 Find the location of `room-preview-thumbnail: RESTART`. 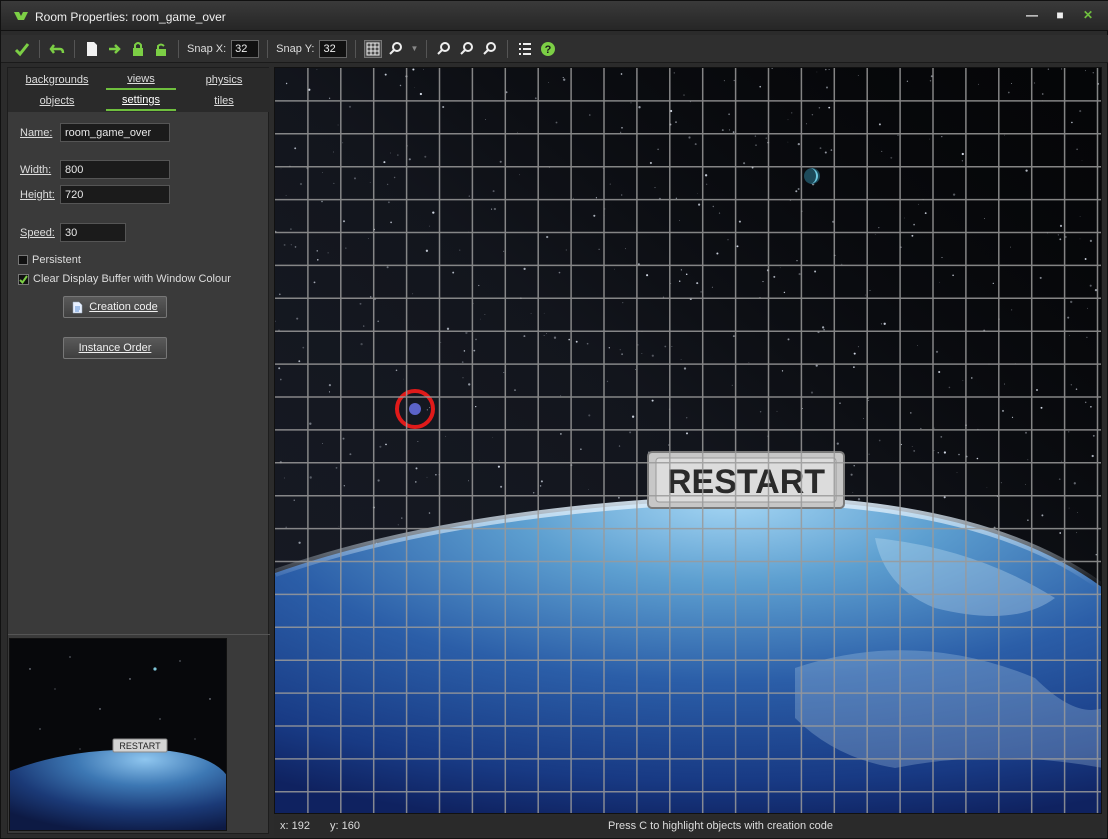

room-preview-thumbnail: RESTART is located at coordinates (118, 734).